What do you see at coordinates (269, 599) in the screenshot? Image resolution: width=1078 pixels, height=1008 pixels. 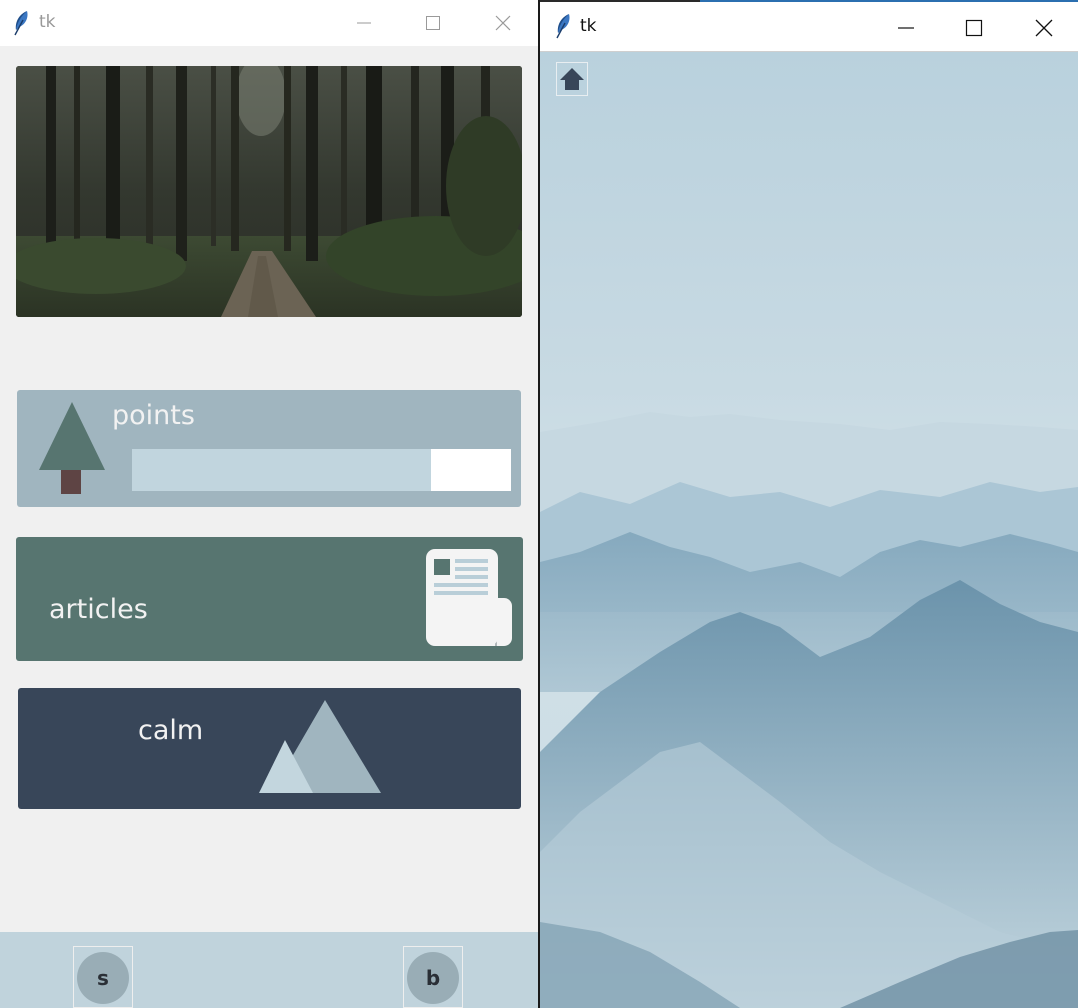 I see `articles-card: articles` at bounding box center [269, 599].